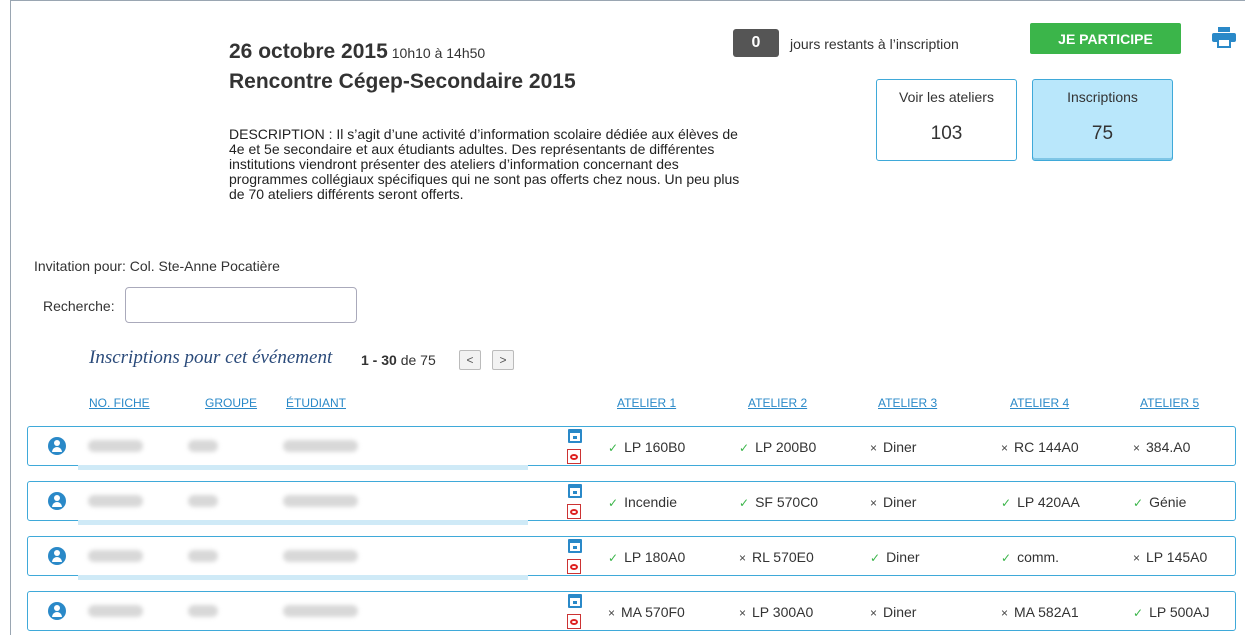  Describe the element at coordinates (874, 44) in the screenshot. I see `days-remaining-label: jours restants à l’inscription` at that location.